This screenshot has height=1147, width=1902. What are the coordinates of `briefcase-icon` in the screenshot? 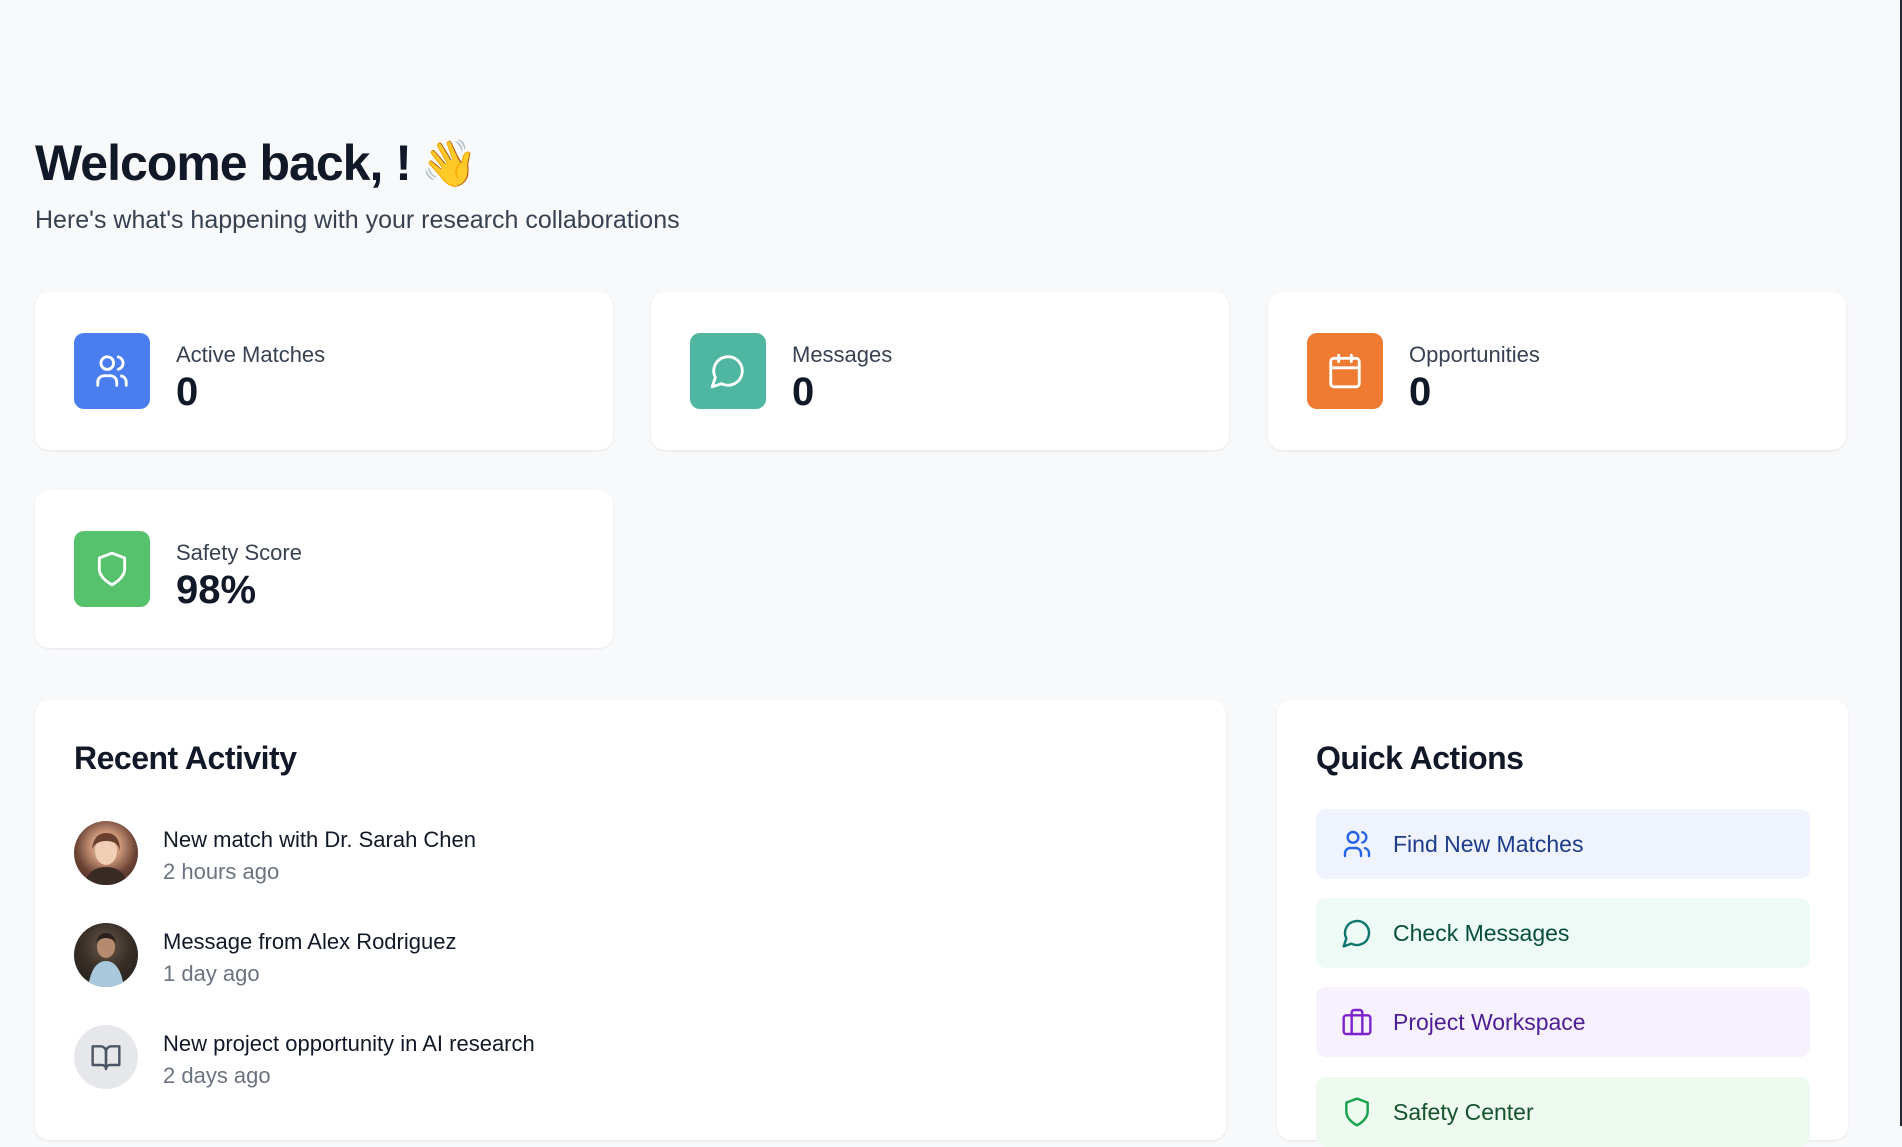 It's located at (1357, 1022).